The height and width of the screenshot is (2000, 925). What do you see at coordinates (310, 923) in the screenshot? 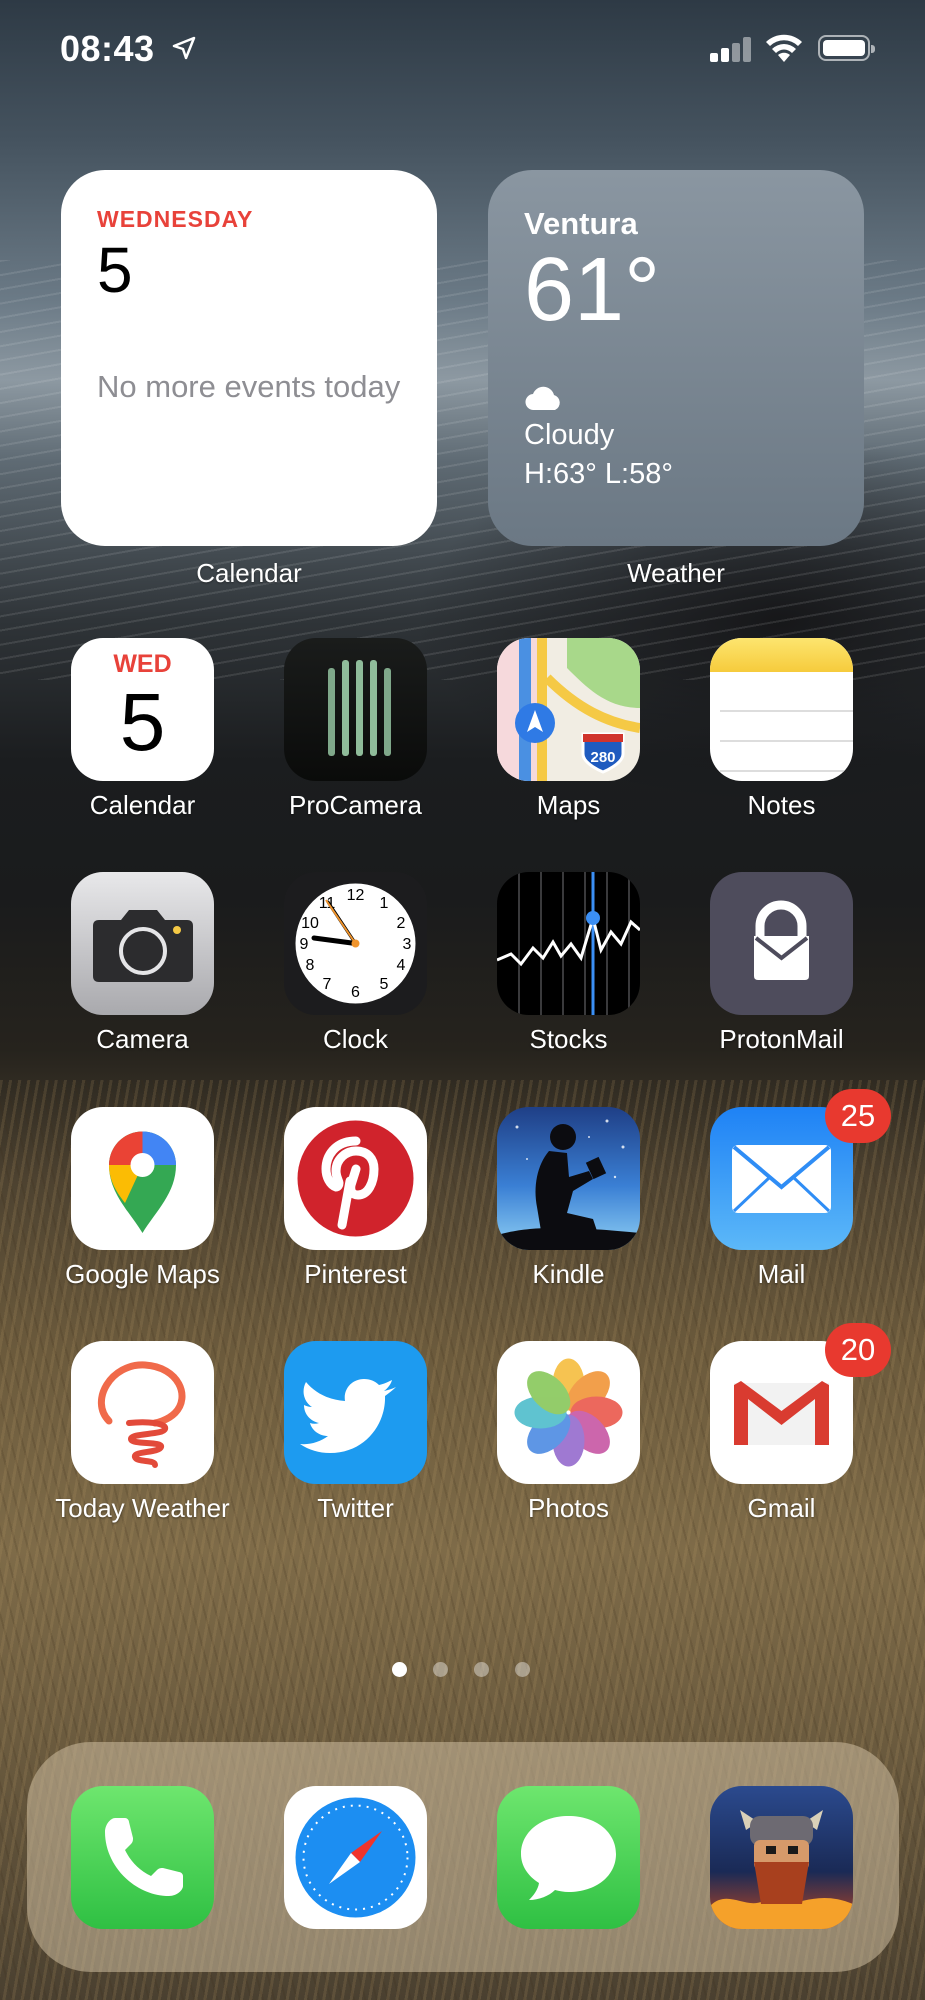
I see `svg-text: 10` at bounding box center [310, 923].